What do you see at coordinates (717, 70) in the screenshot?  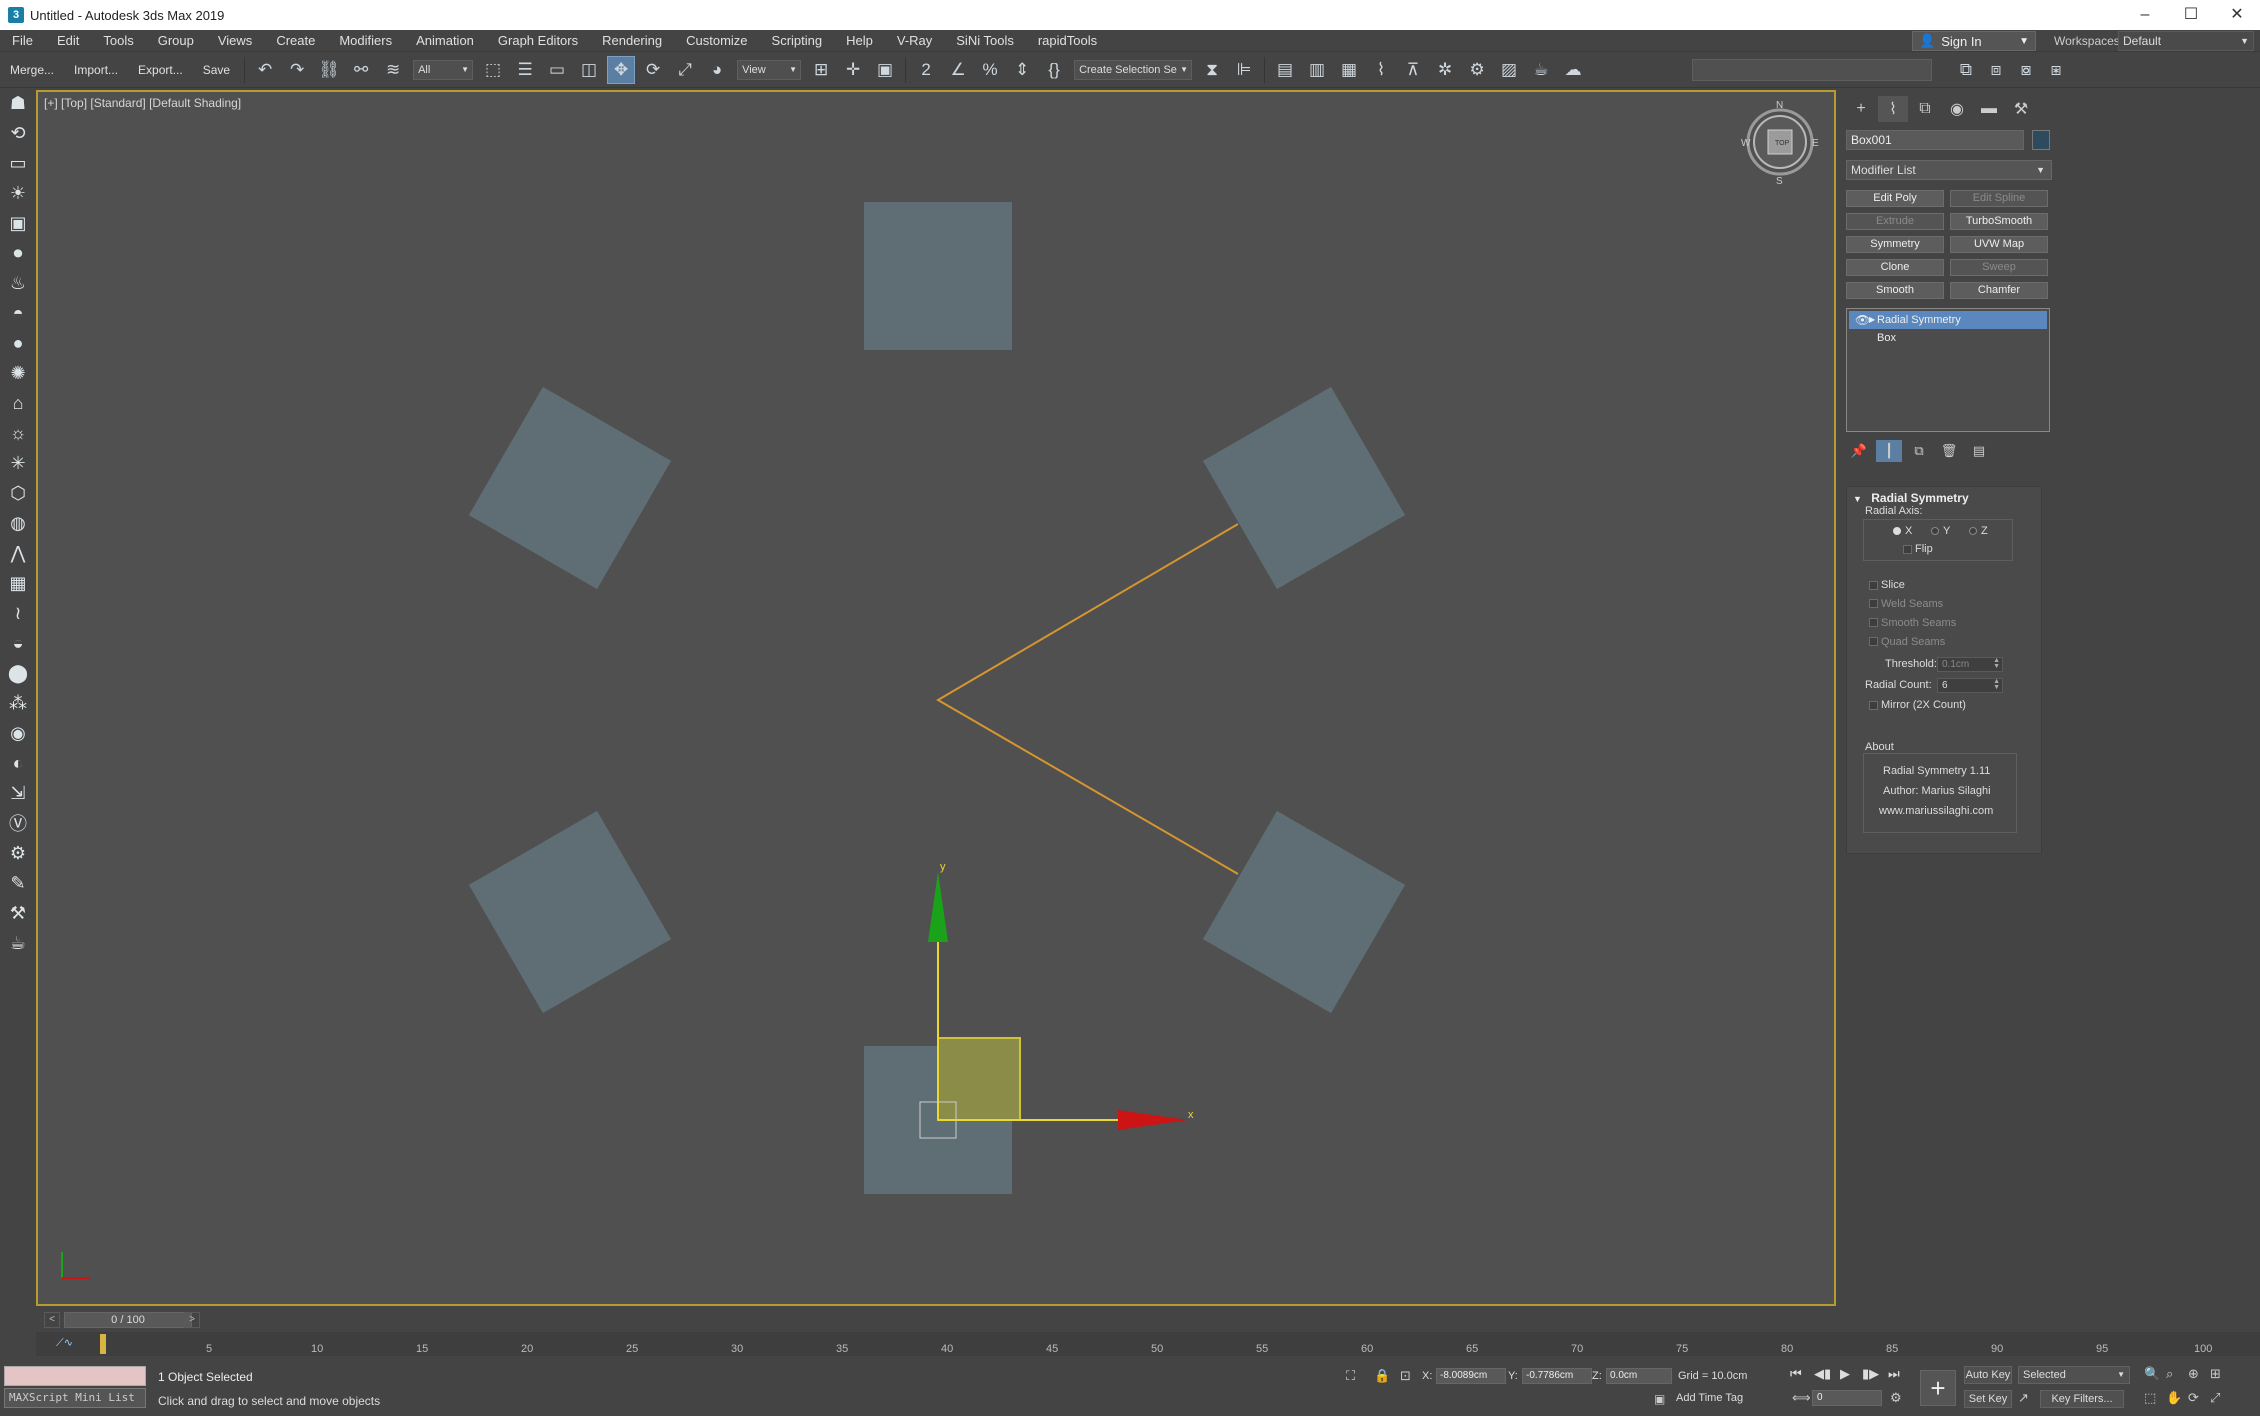 I see `select-and-place-icon: ◕` at bounding box center [717, 70].